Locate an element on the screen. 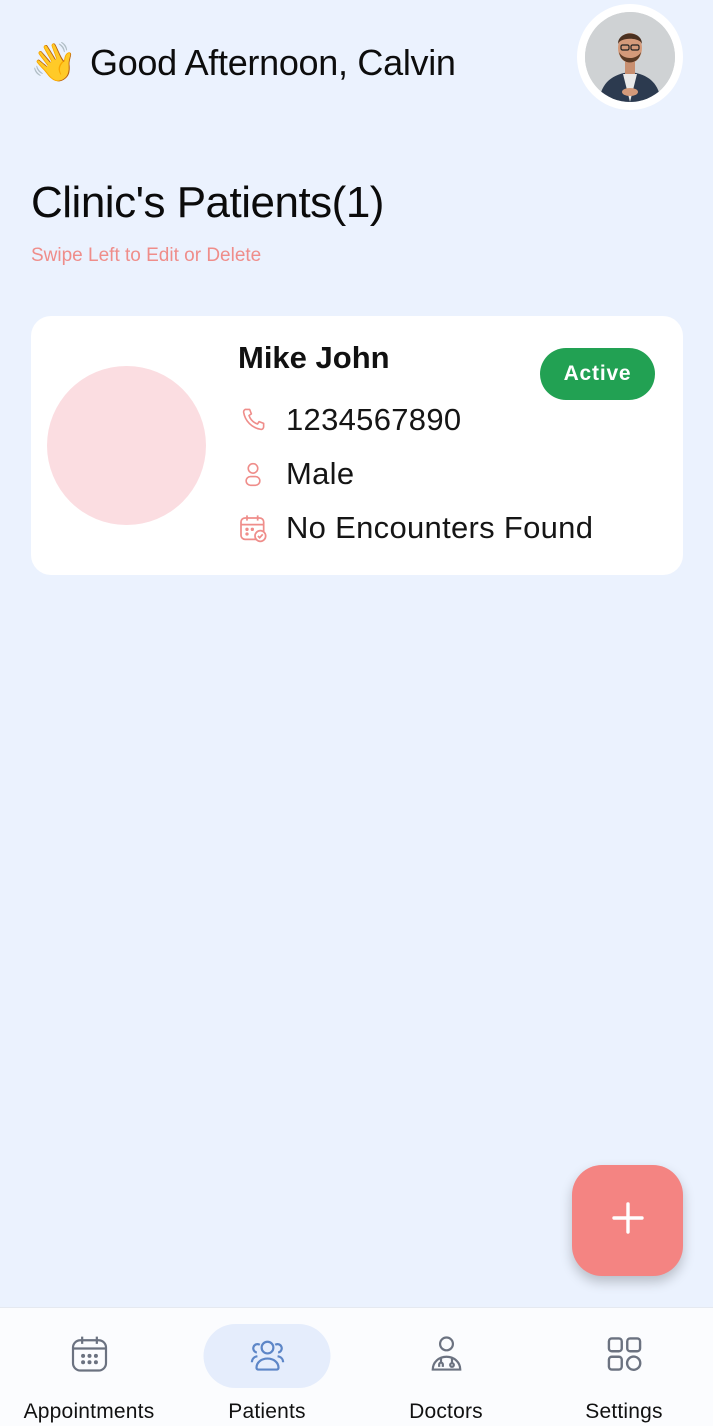  plus-icon is located at coordinates (628, 1220).